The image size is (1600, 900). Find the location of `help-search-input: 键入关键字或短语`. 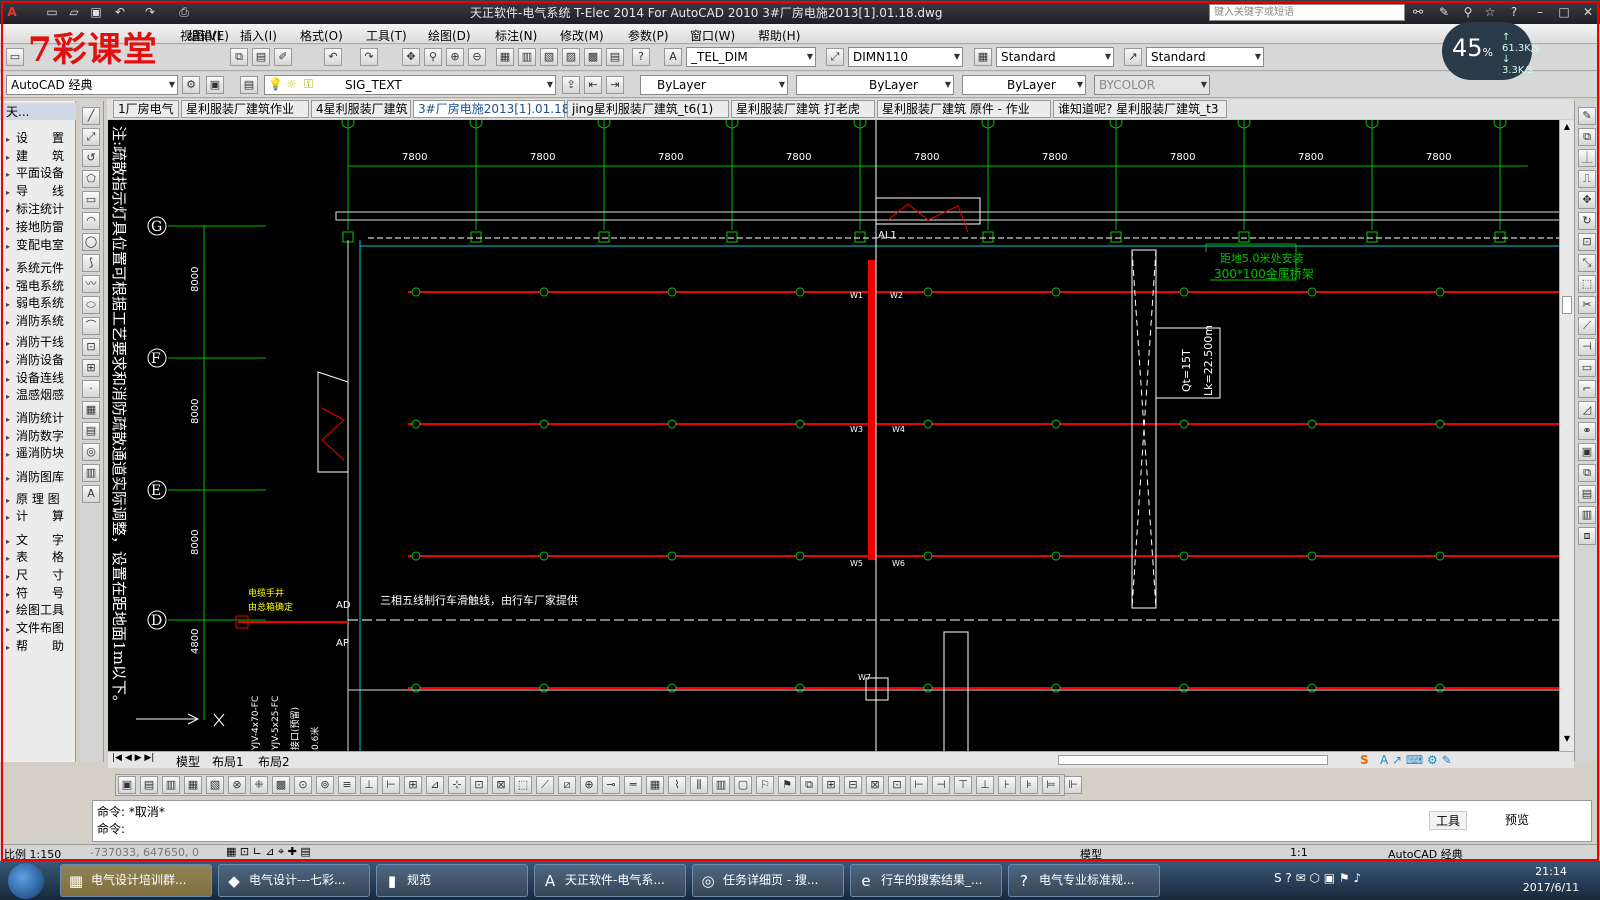

help-search-input: 键入关键字或短语 is located at coordinates (1307, 12).